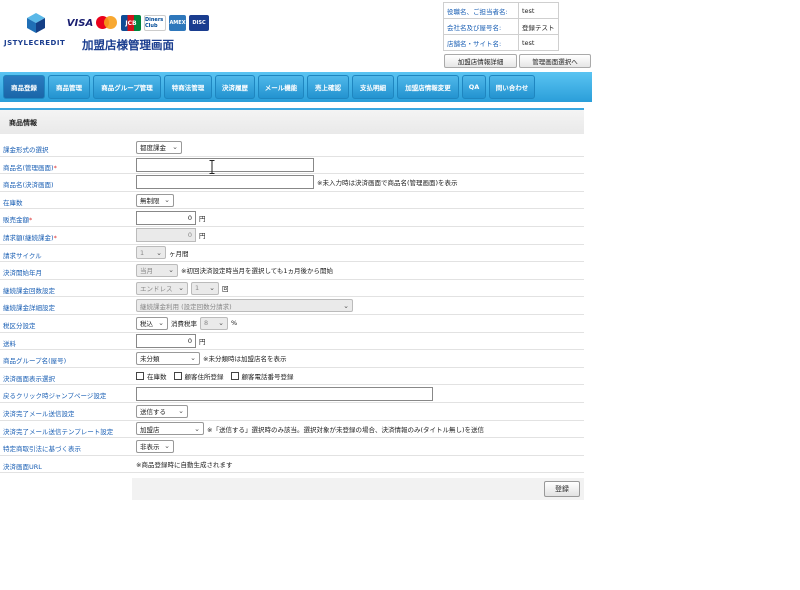 The height and width of the screenshot is (590, 800). Describe the element at coordinates (127, 87) in the screenshot. I see `nav-item-product-group: 商品グループ管理` at that location.